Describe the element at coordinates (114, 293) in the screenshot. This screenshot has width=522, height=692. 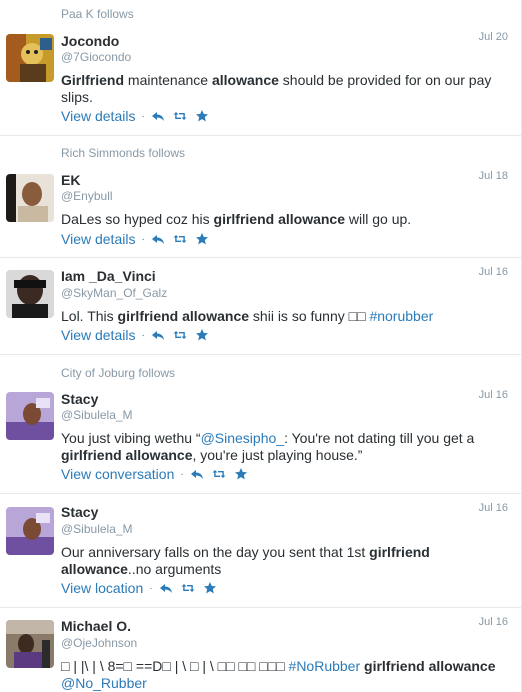
I see `username: @SkyMan_Of_Galz` at that location.